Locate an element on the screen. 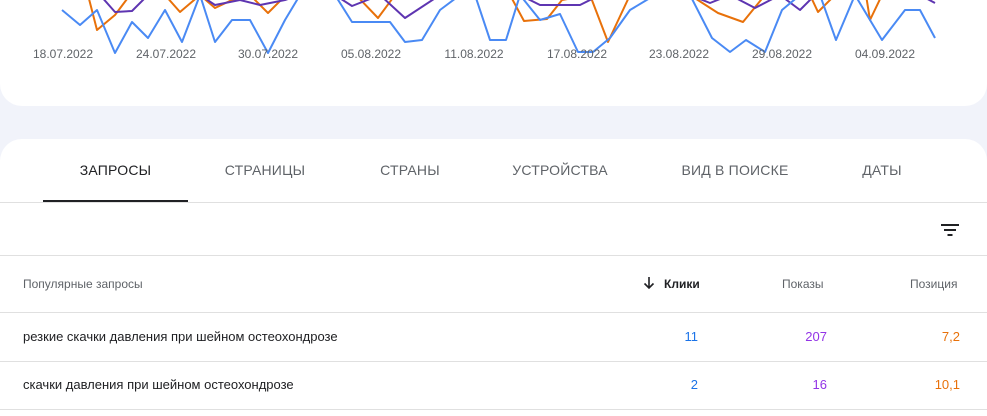 The width and height of the screenshot is (987, 416). column-header-clicks: Клики is located at coordinates (682, 284).